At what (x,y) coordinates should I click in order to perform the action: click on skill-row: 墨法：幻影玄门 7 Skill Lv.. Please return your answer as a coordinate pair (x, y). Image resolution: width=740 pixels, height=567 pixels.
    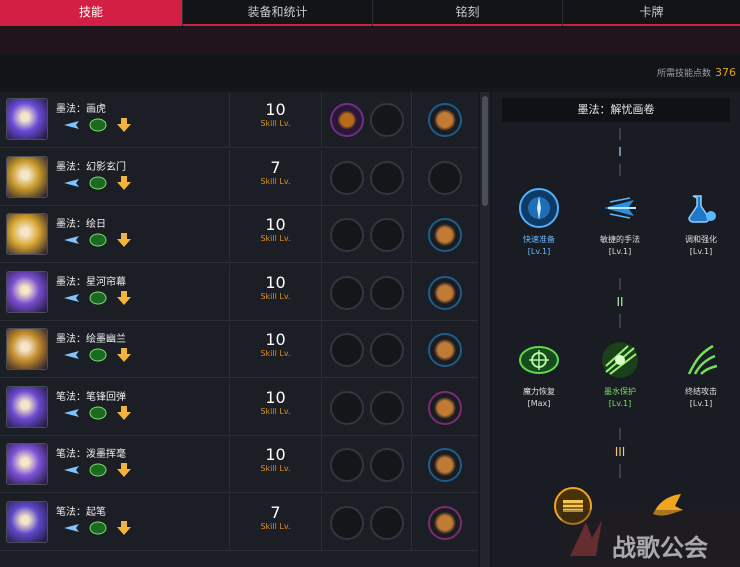
    Looking at the image, I should click on (239, 177).